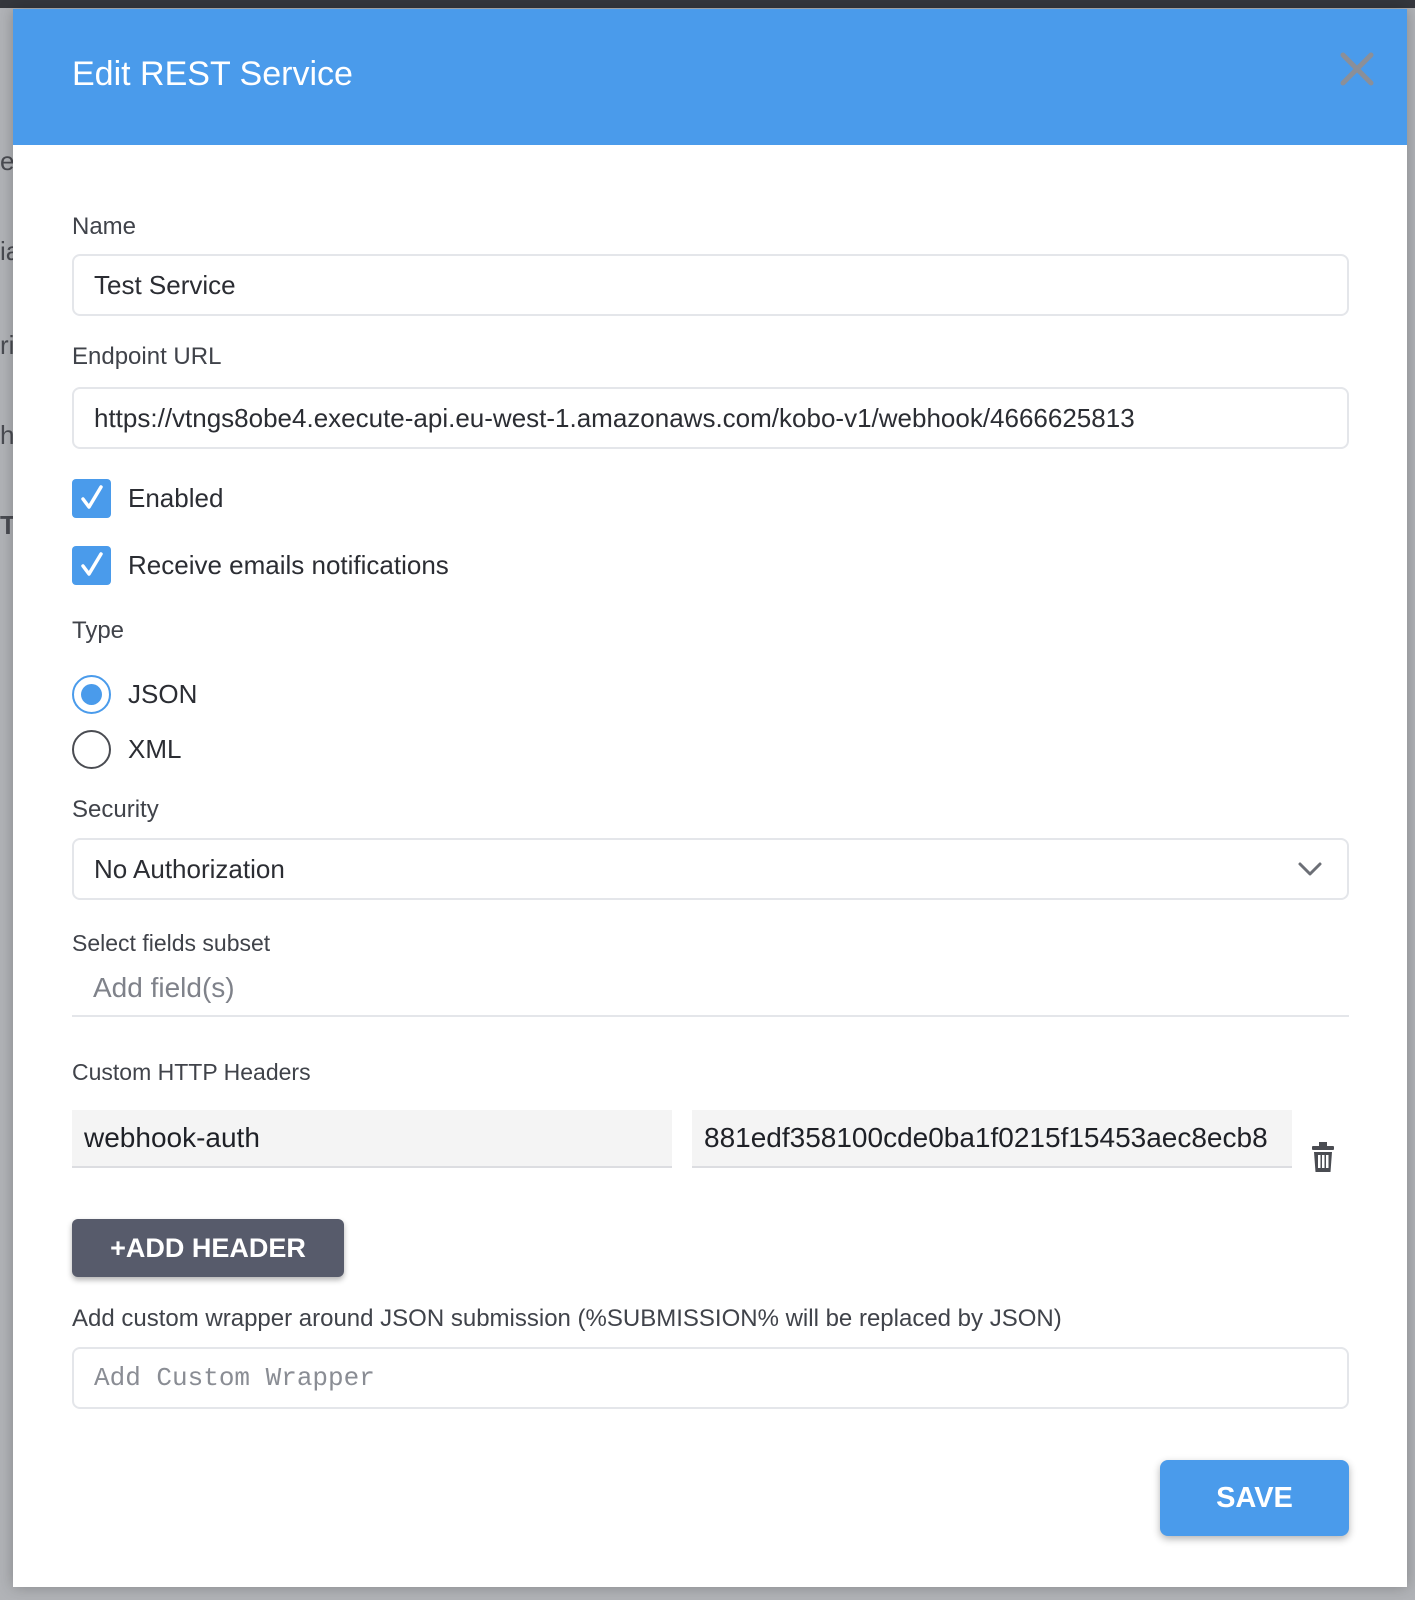 The width and height of the screenshot is (1415, 1600). I want to click on background-text: T, so click(7, 525).